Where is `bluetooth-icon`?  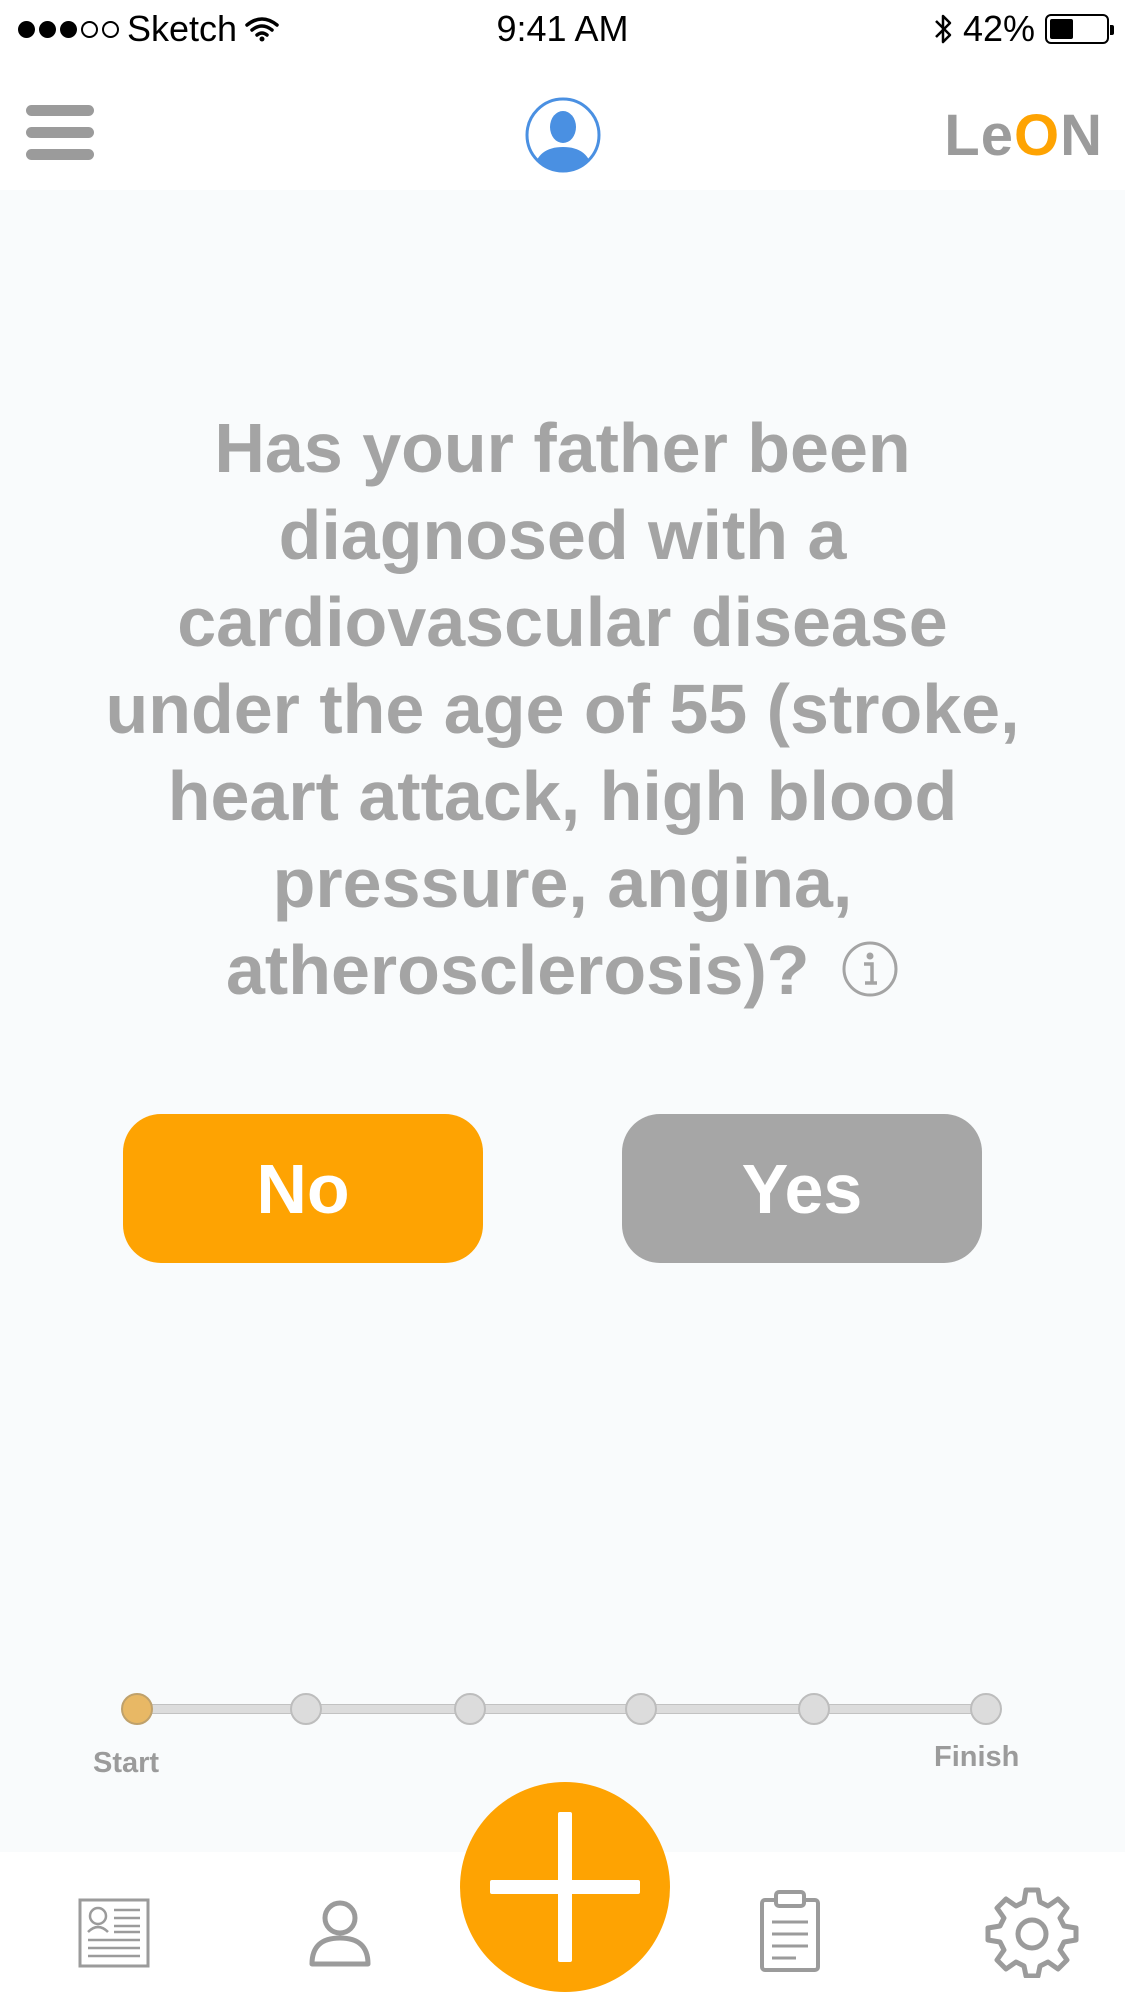 bluetooth-icon is located at coordinates (943, 29).